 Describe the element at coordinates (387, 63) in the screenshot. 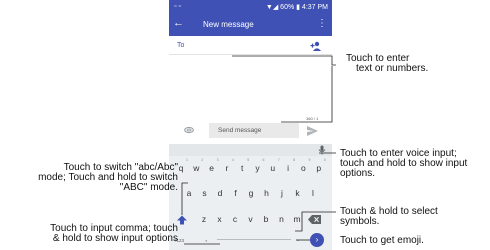

I see `callout-enter-text: Touch to enter text or numbers.` at that location.